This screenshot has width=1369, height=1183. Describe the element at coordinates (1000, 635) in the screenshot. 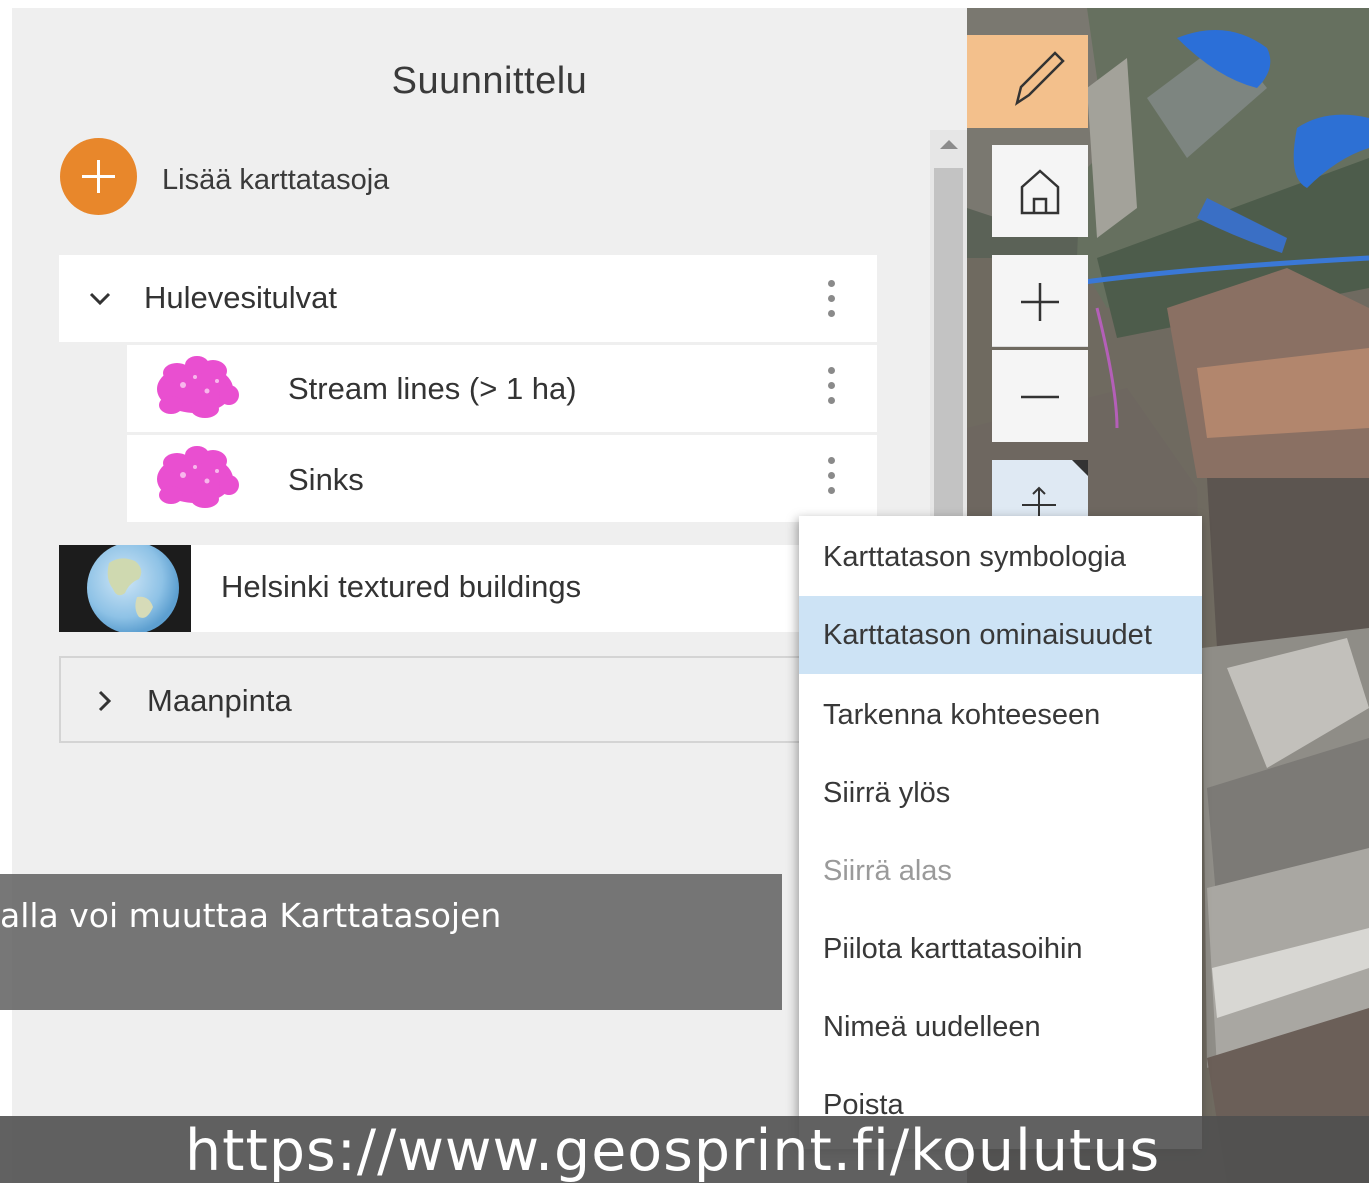

I see `menu-item-properties: Karttatason ominaisuudet` at that location.